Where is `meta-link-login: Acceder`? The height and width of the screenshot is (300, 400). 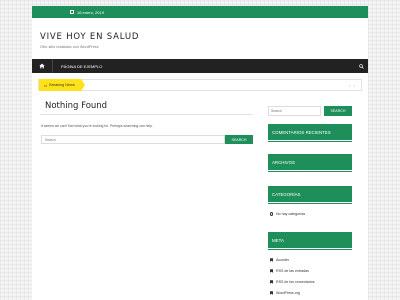 meta-link-login: Acceder is located at coordinates (279, 260).